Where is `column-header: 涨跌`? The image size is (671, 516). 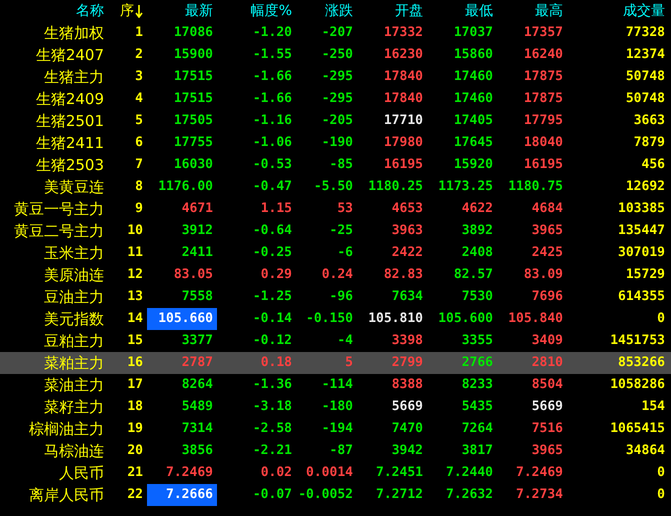
column-header: 涨跌 is located at coordinates (326, 11).